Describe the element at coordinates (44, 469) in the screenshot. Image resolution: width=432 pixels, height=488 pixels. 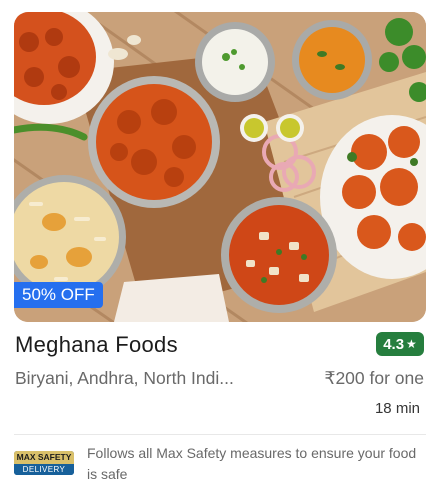
I see `max-safety-badge-line2: DELIVERY` at that location.